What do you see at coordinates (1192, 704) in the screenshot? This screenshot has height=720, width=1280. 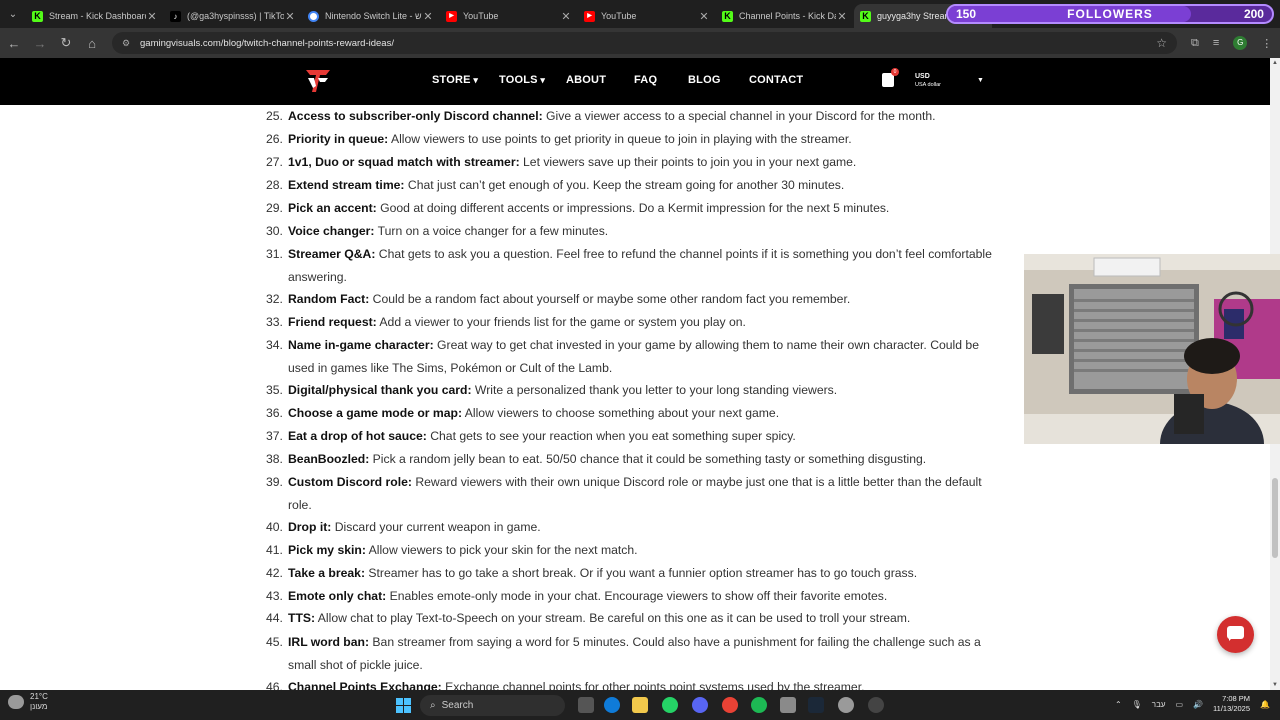 I see `system-tray: ⌃ 🎙 עבר ▭ 🔊 7:08 PM 11/13/2025 🔔` at bounding box center [1192, 704].